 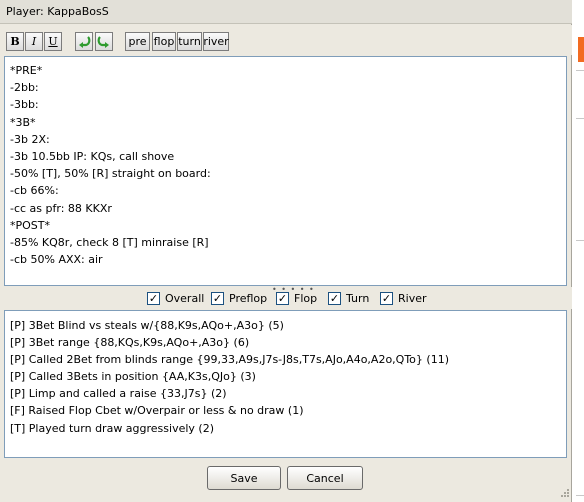 What do you see at coordinates (412, 298) in the screenshot?
I see `filter-river-label: River` at bounding box center [412, 298].